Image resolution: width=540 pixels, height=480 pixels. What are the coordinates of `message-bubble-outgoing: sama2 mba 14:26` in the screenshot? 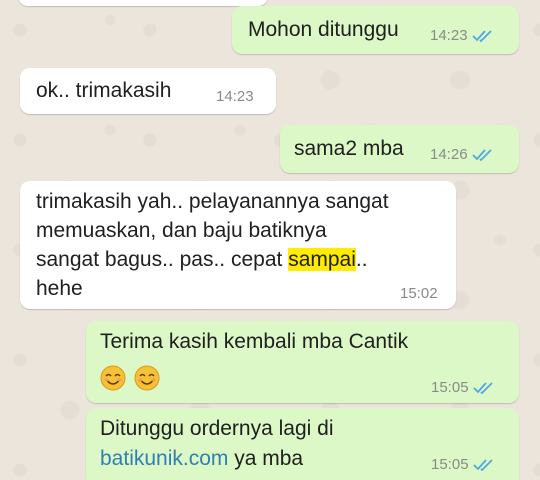 It's located at (399, 149).